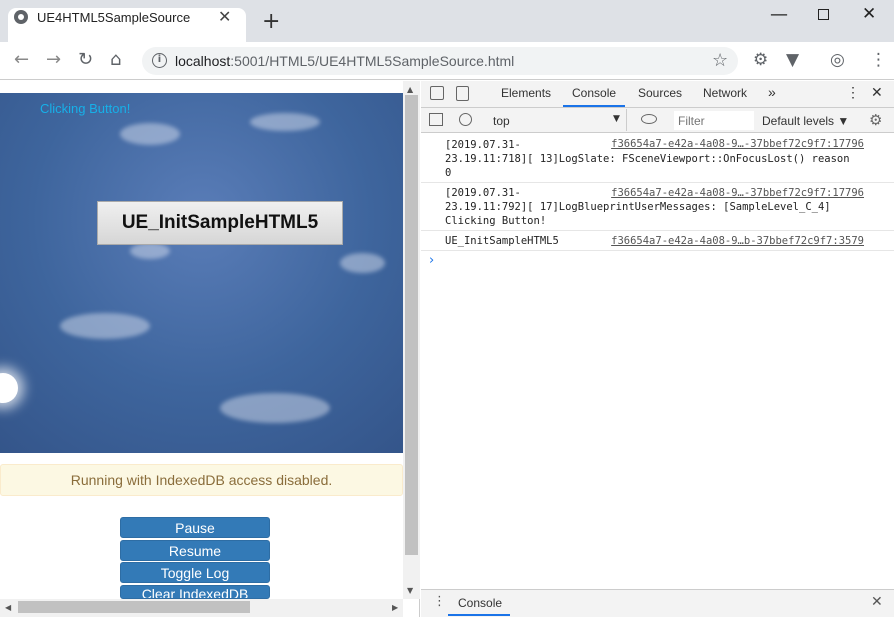 The width and height of the screenshot is (894, 617). I want to click on devtools-close-icon: ✕, so click(877, 92).